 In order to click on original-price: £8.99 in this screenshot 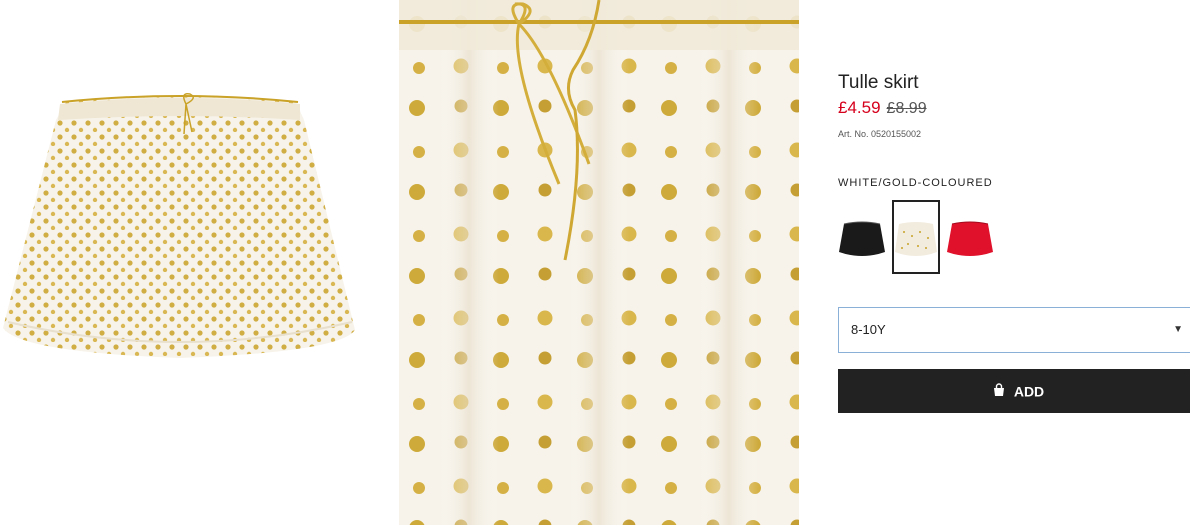, I will do `click(906, 108)`.